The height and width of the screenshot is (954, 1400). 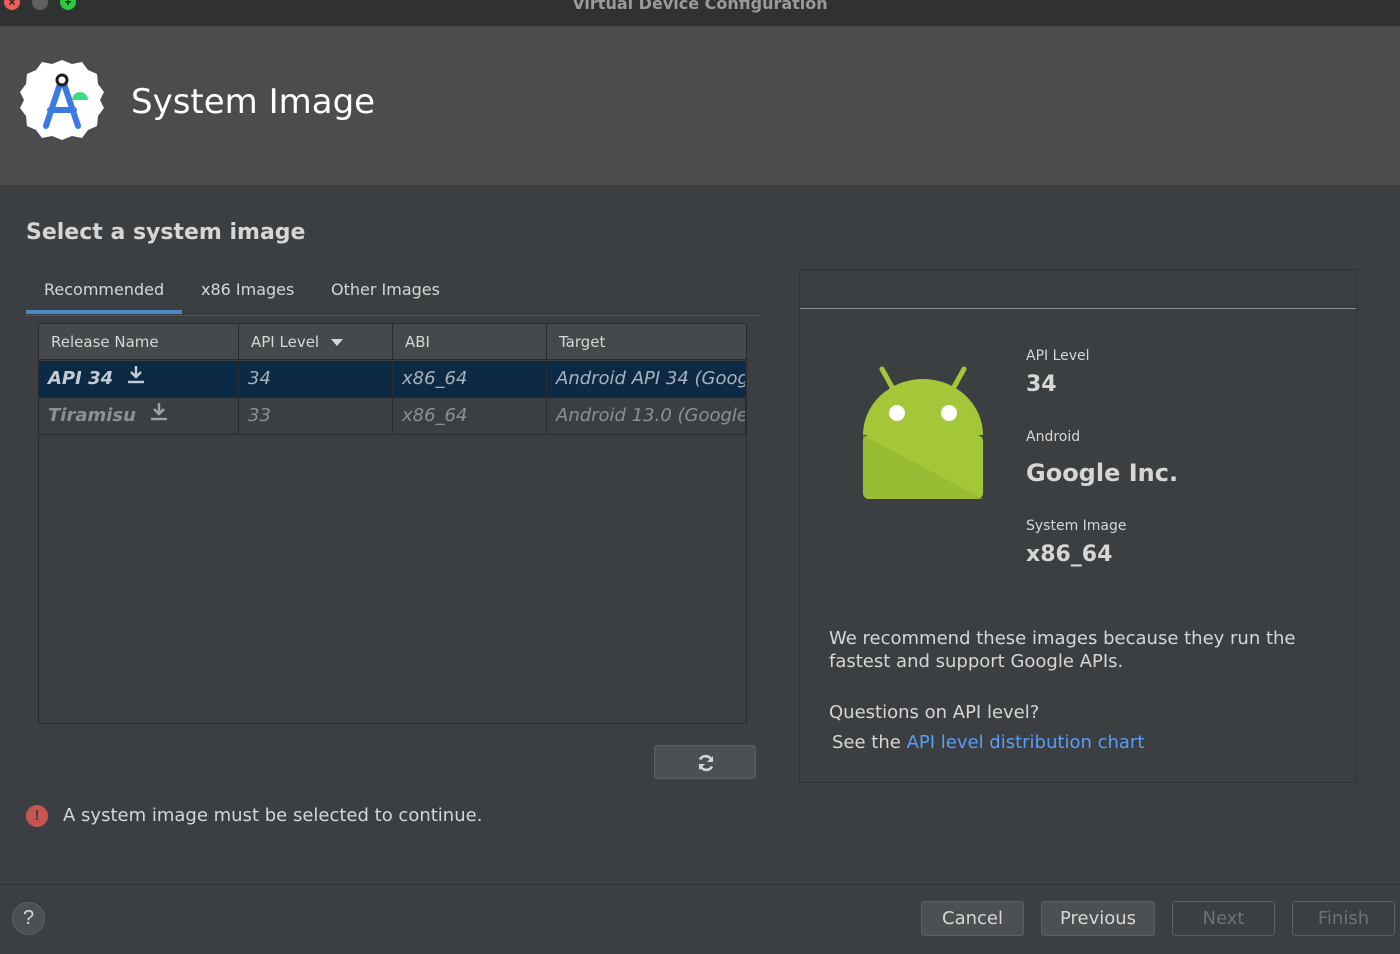 What do you see at coordinates (470, 342) in the screenshot?
I see `column-header-abi: ABI` at bounding box center [470, 342].